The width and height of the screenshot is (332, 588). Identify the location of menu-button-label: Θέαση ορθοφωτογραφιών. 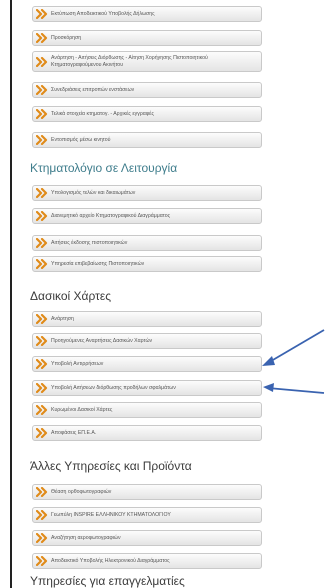
(81, 491).